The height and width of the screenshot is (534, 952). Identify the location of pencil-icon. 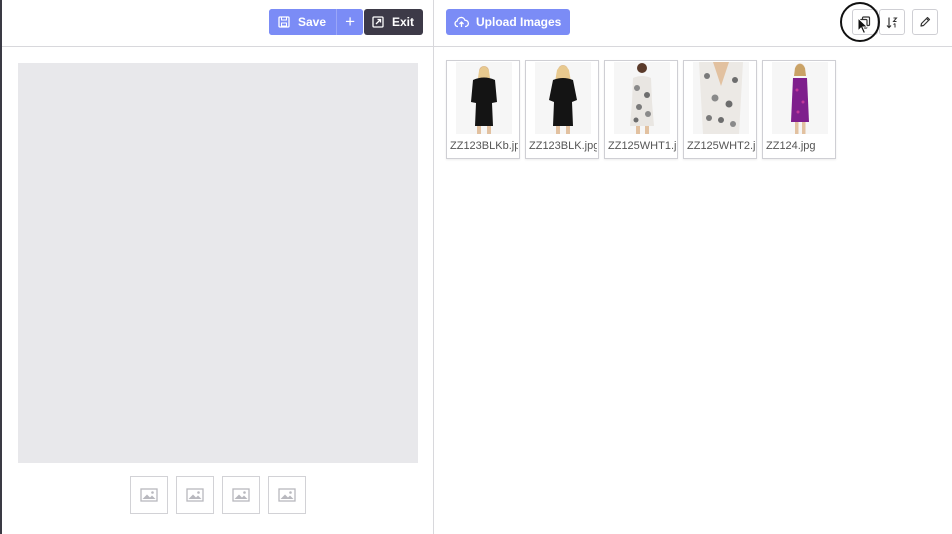
(925, 21).